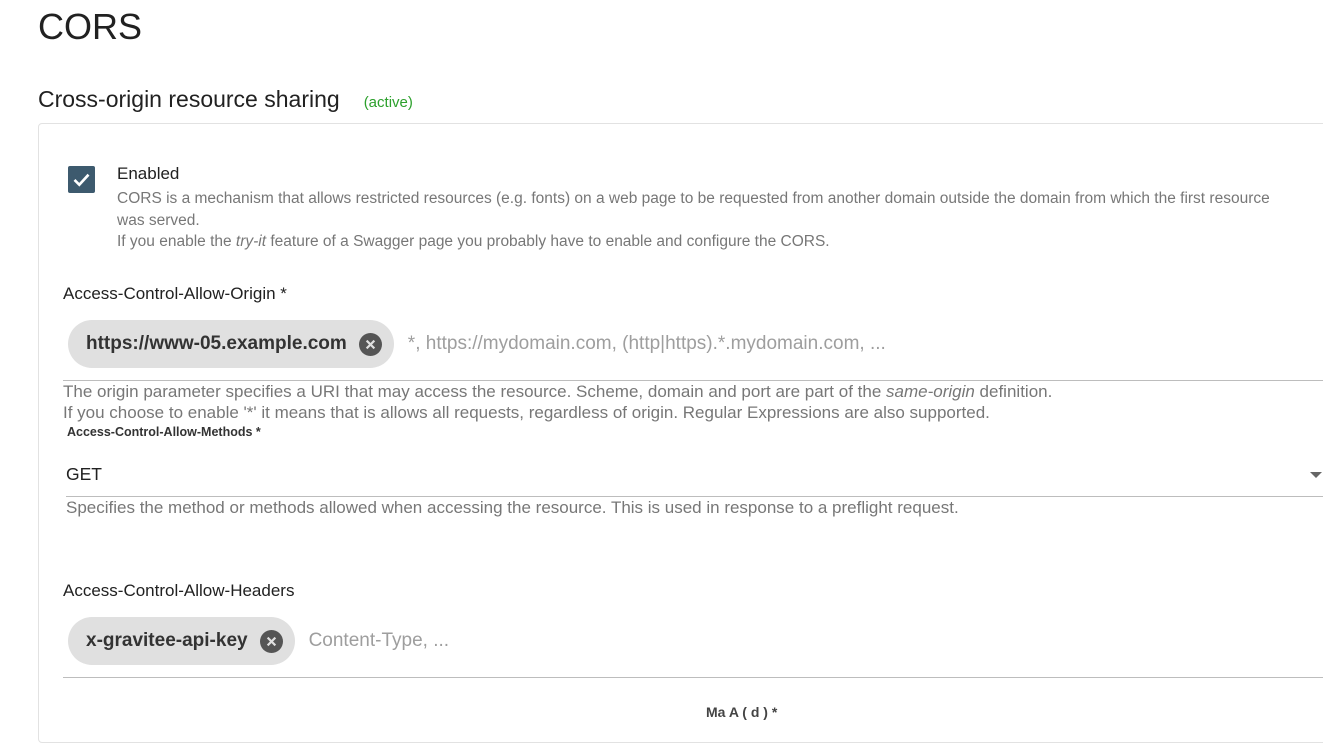 Image resolution: width=1323 pixels, height=743 pixels. What do you see at coordinates (757, 344) in the screenshot?
I see `allow-origin-input` at bounding box center [757, 344].